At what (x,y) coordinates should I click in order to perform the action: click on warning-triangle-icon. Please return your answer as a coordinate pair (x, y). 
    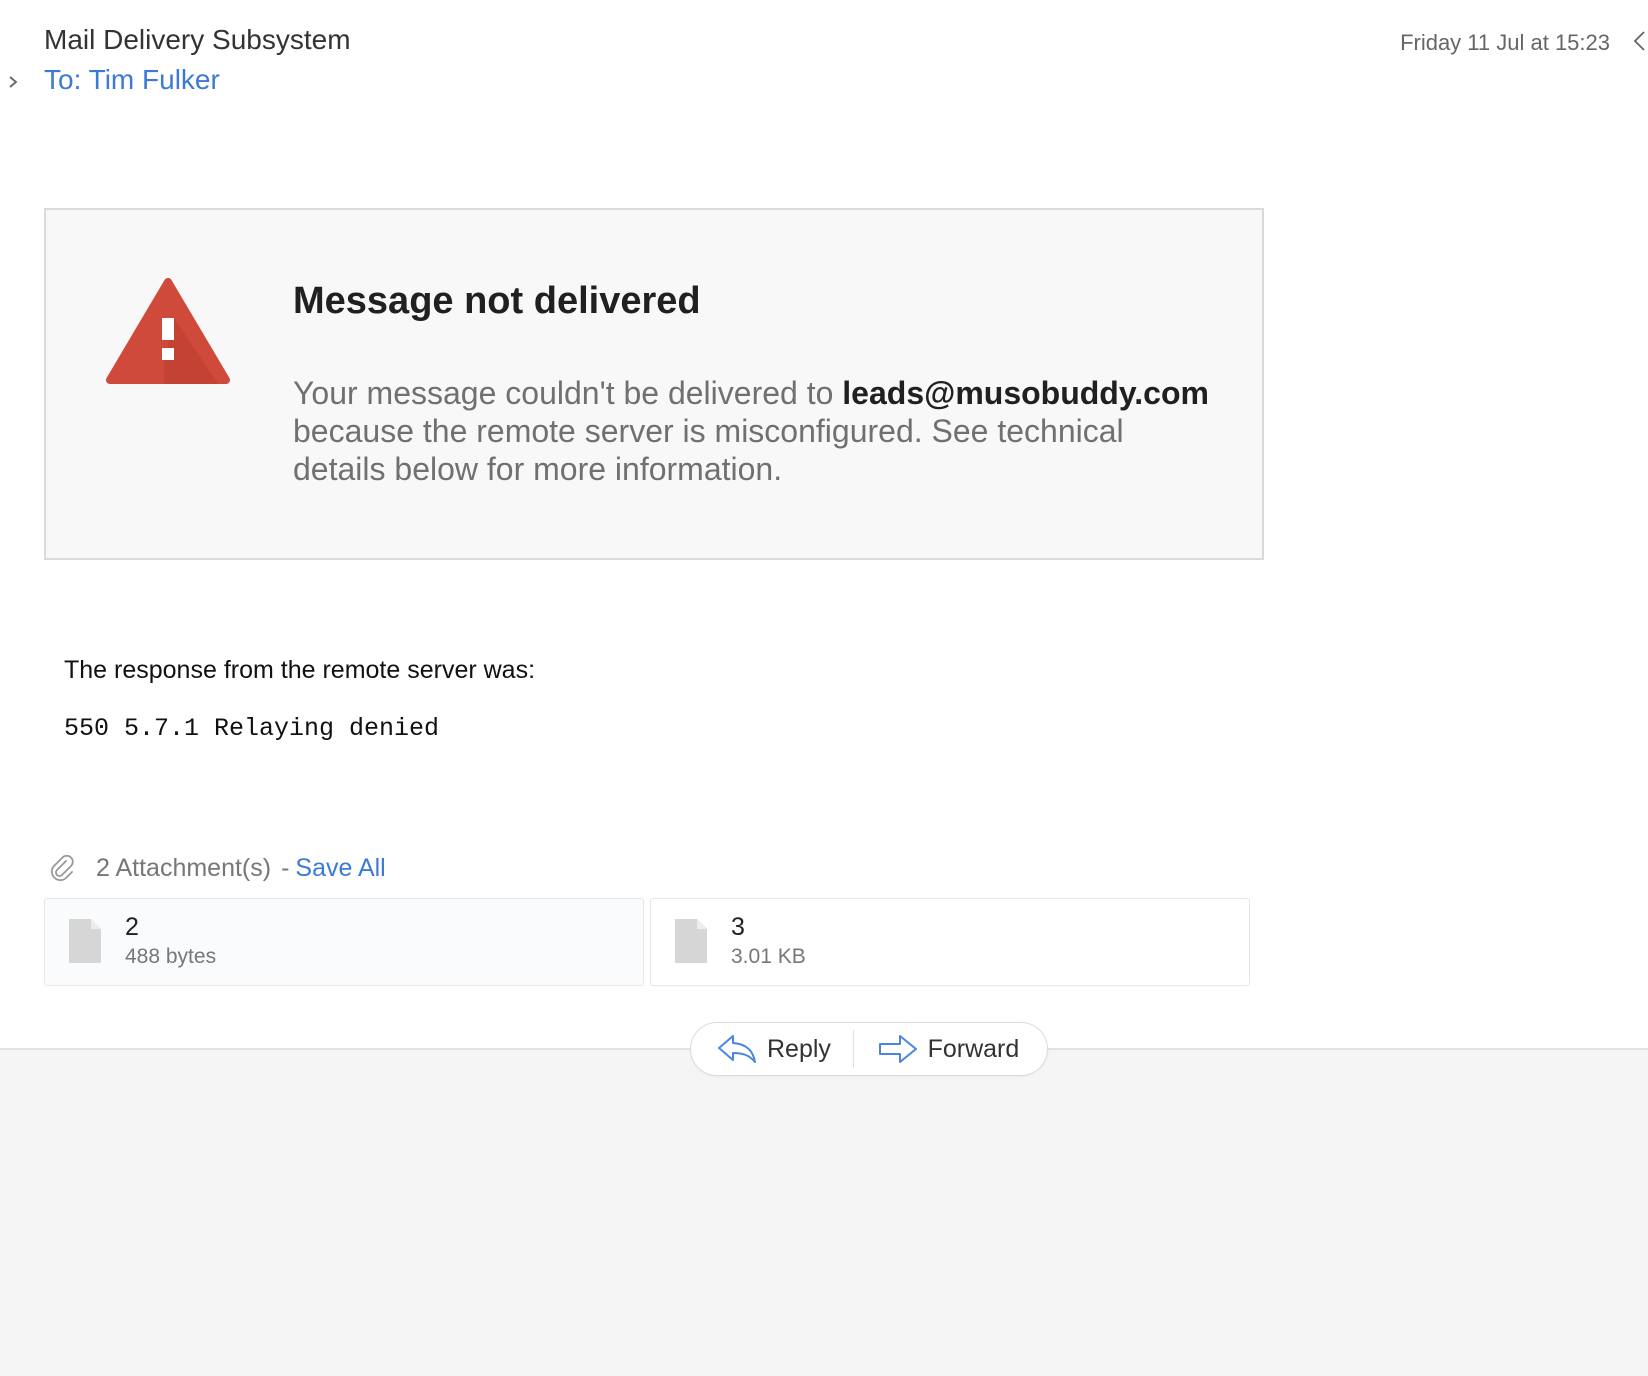
    Looking at the image, I should click on (168, 331).